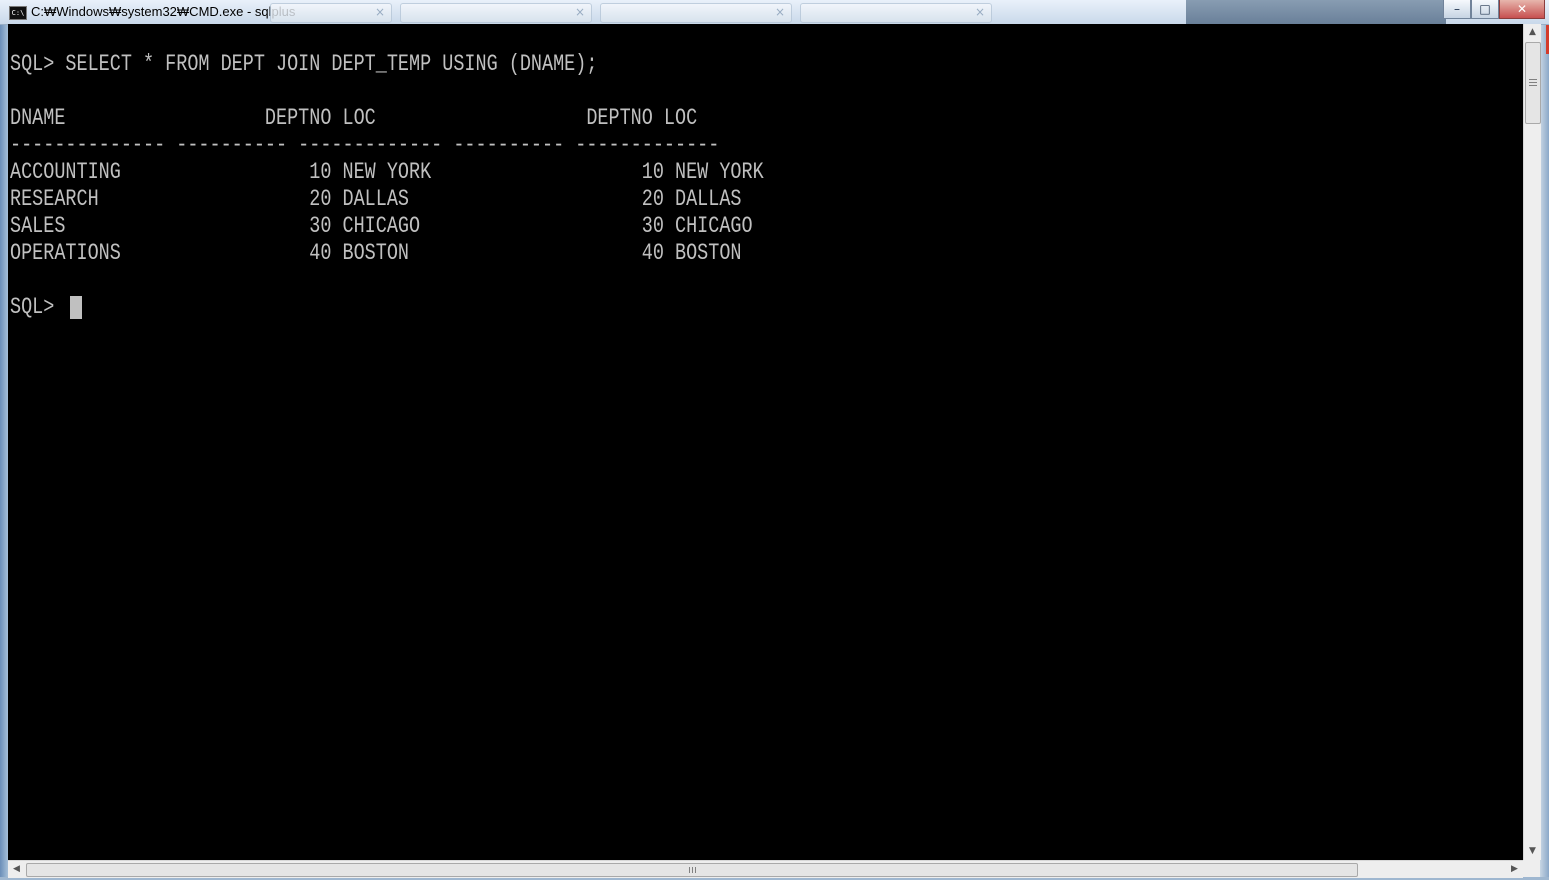 The image size is (1549, 880). I want to click on result-row-accounting: ACCOUNTING 10 NEW YORK 10 NEW YORK, so click(387, 172).